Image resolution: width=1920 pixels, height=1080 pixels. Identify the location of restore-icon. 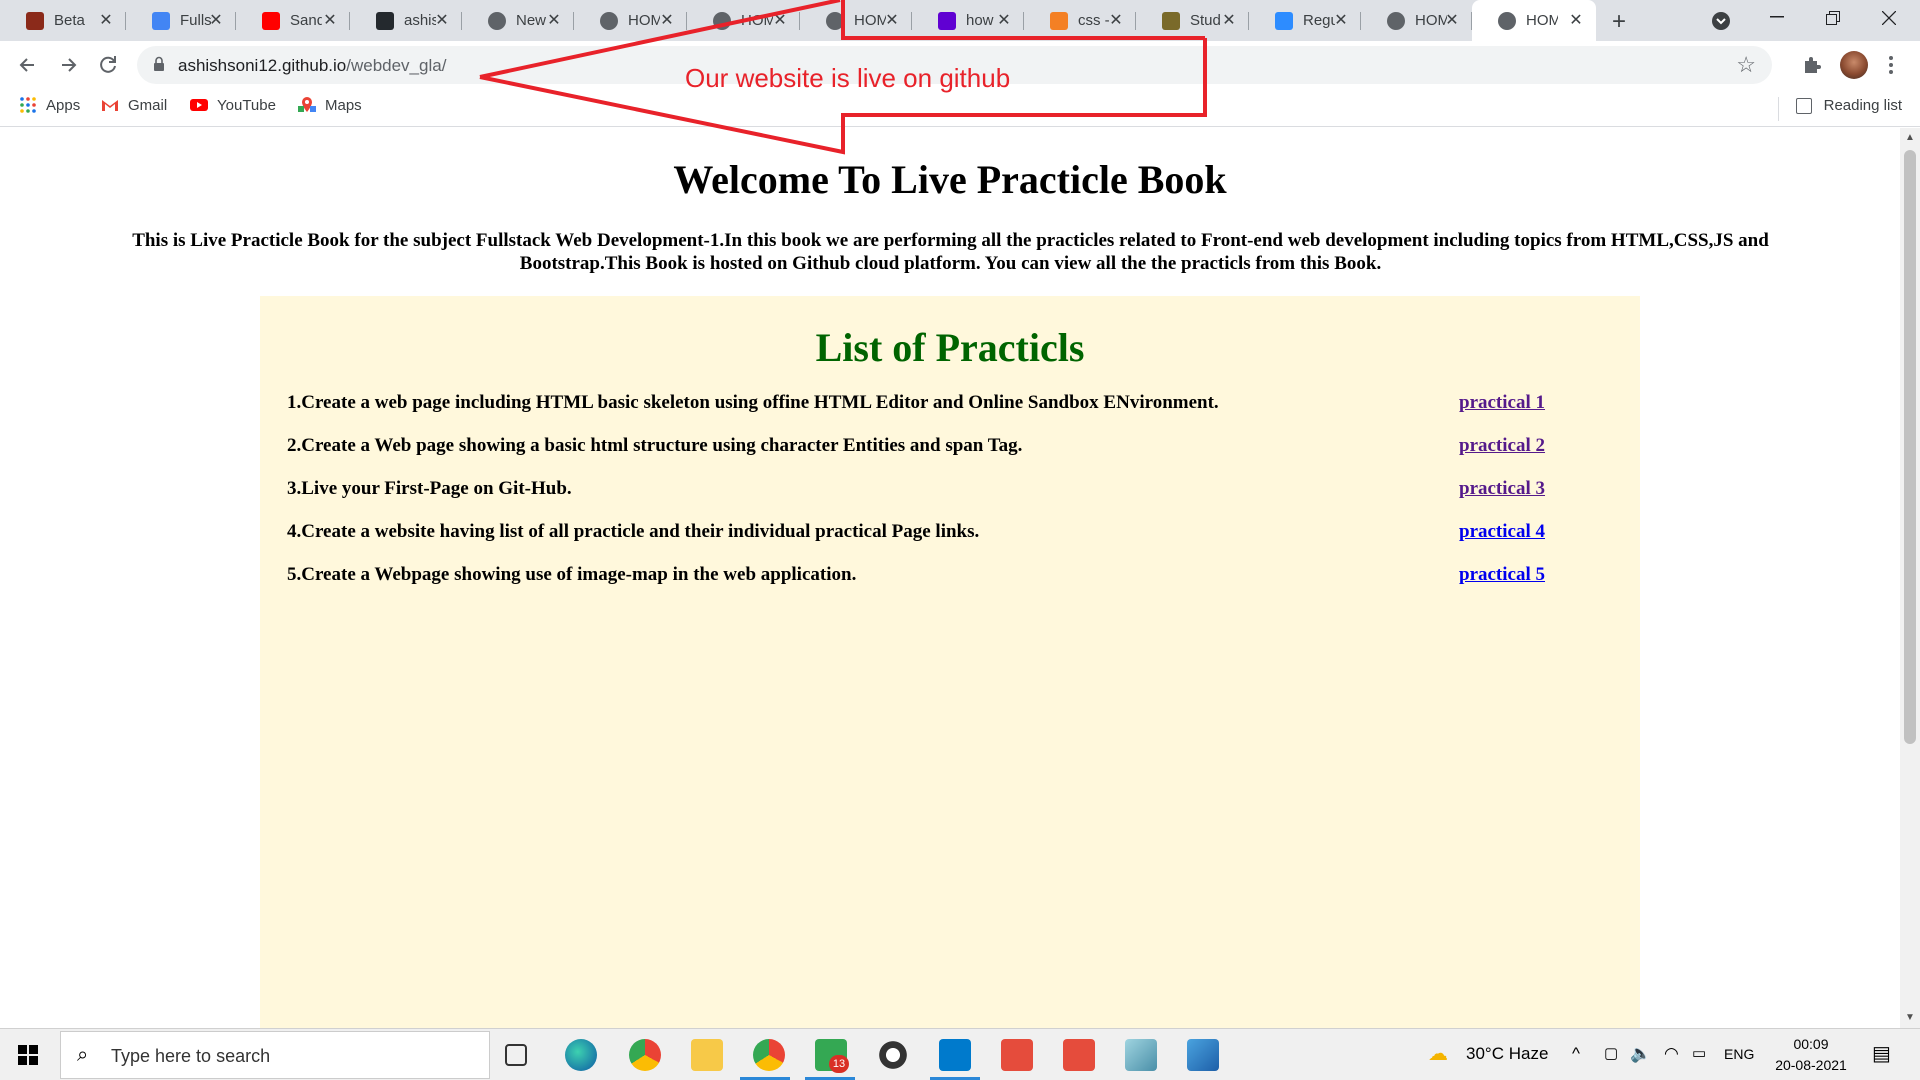
(1833, 18).